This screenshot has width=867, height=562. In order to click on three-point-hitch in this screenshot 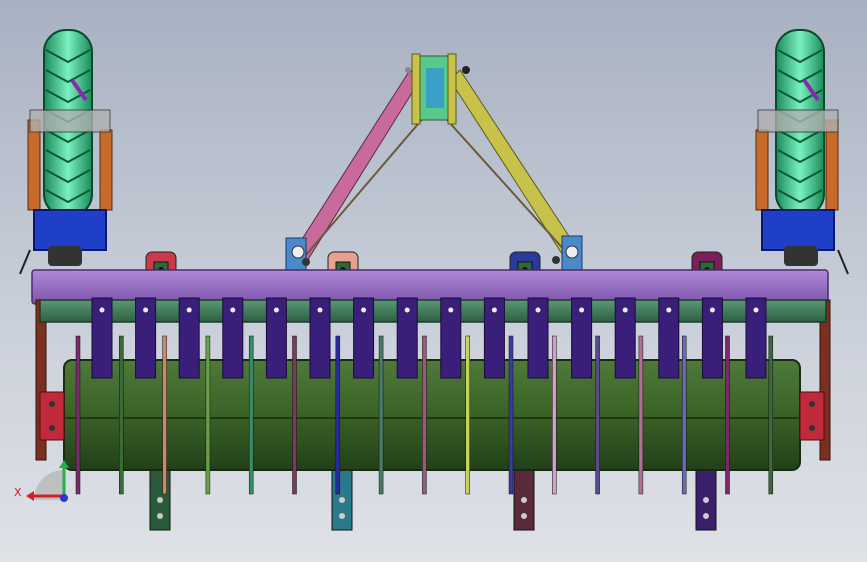, I will do `click(434, 163)`.